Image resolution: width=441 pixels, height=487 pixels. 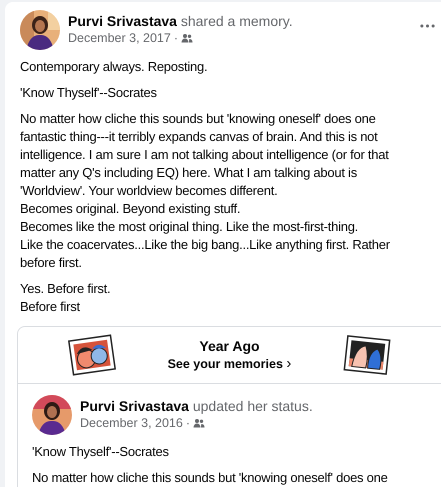 What do you see at coordinates (210, 478) in the screenshot?
I see `post-text: No matter how cliche this sounds but 'knowing oneself' does one` at bounding box center [210, 478].